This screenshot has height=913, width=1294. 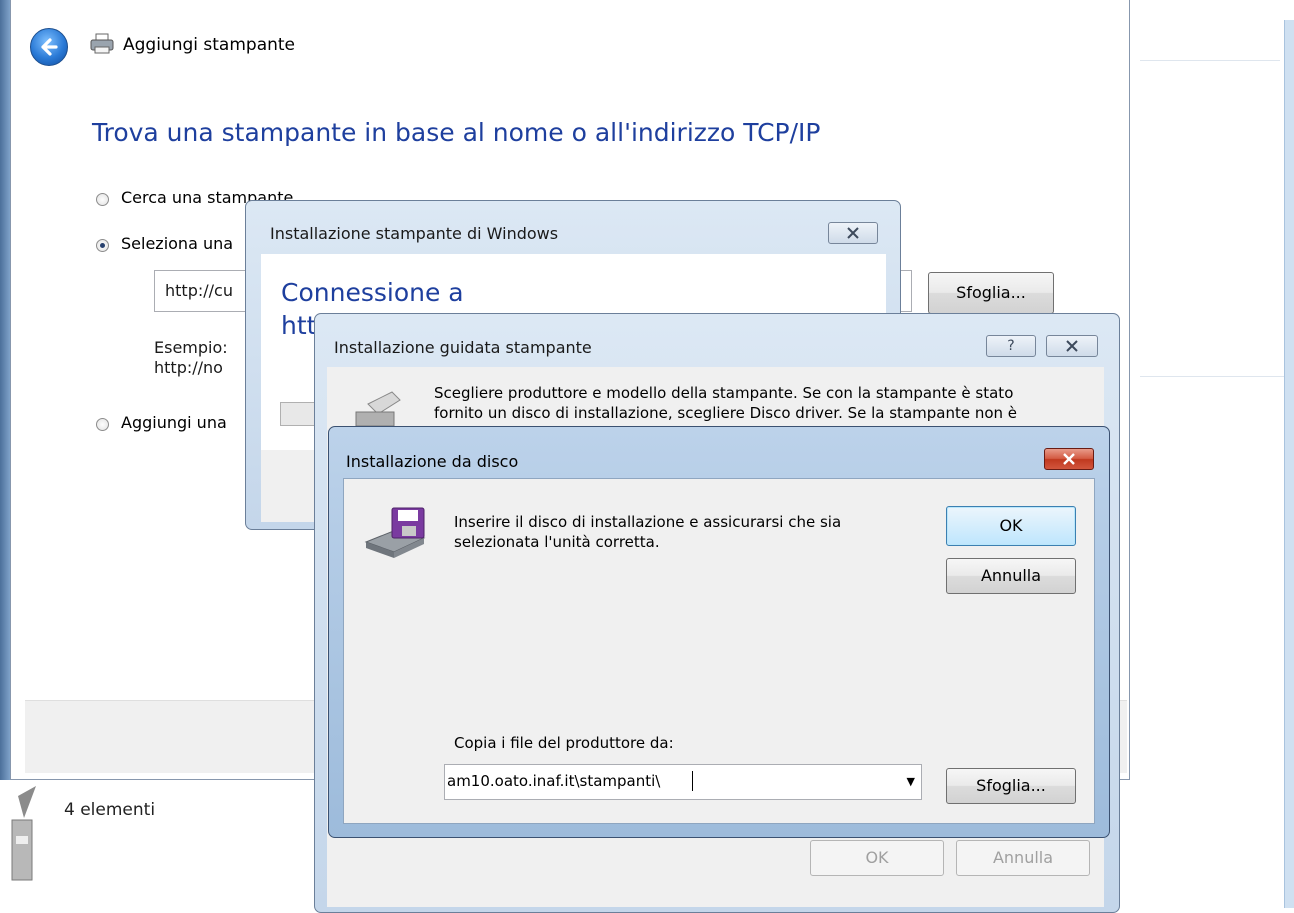 I want to click on radio-search-printer, so click(x=102, y=199).